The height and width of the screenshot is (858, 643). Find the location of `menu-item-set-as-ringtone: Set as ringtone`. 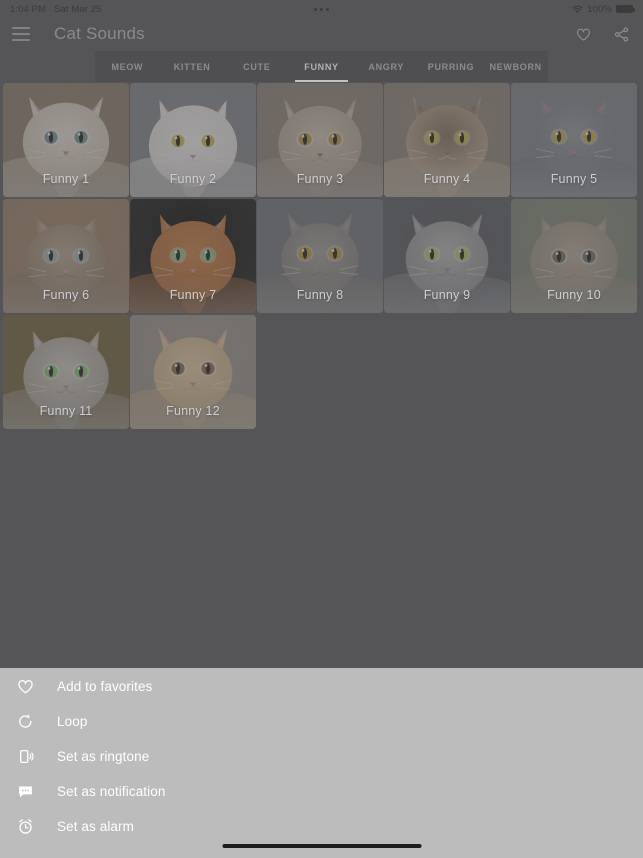

menu-item-set-as-ringtone: Set as ringtone is located at coordinates (321, 756).